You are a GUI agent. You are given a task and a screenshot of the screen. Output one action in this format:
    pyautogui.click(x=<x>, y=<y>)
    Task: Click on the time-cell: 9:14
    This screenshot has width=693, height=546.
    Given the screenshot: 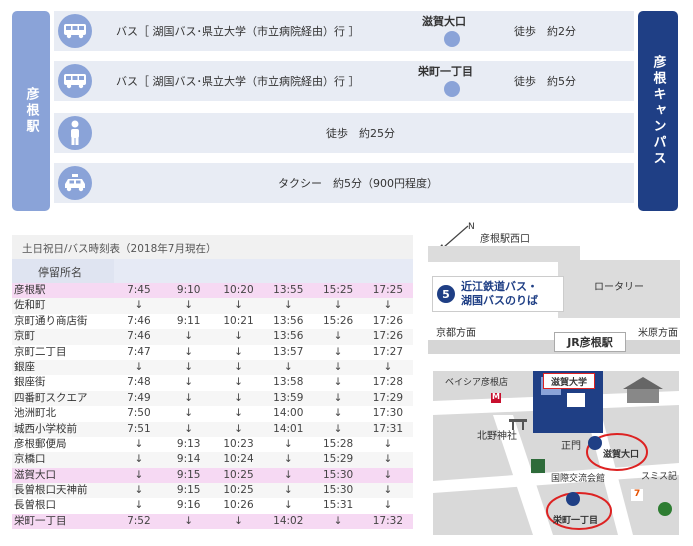 What is the action you would take?
    pyautogui.click(x=188, y=459)
    